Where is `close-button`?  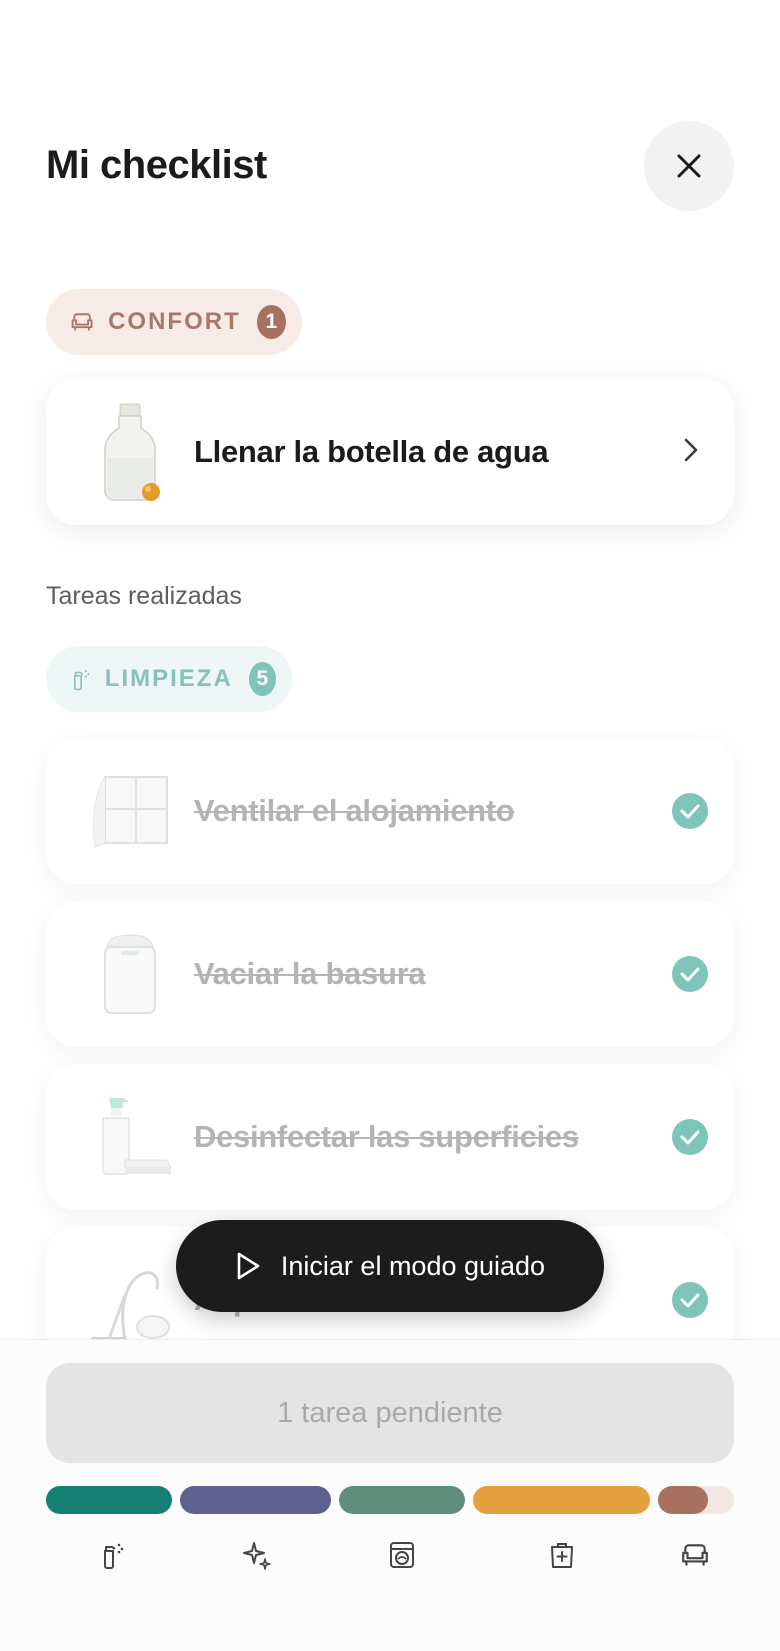
close-button is located at coordinates (689, 166).